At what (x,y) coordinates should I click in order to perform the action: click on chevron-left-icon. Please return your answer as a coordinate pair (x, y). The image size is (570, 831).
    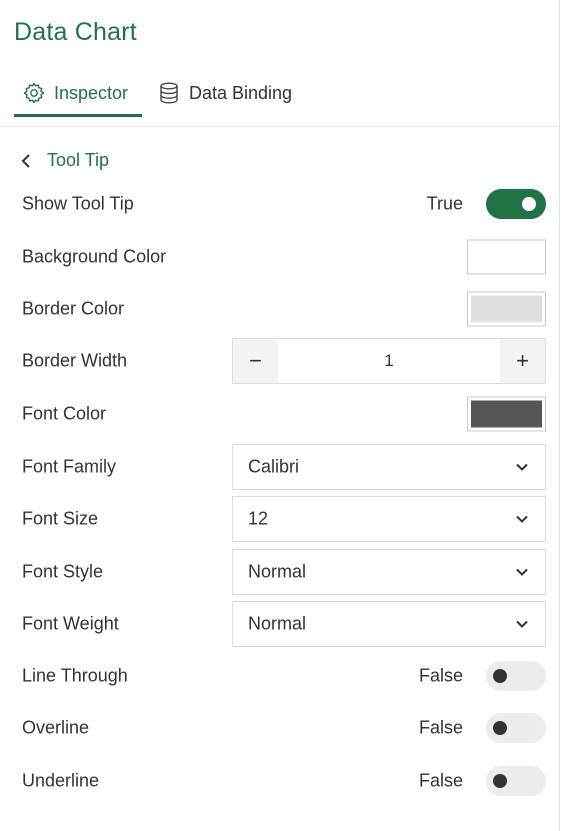
    Looking at the image, I should click on (27, 161).